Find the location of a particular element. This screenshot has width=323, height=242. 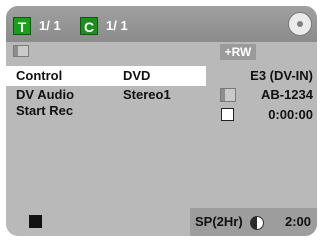

tape-icon is located at coordinates (21, 51).